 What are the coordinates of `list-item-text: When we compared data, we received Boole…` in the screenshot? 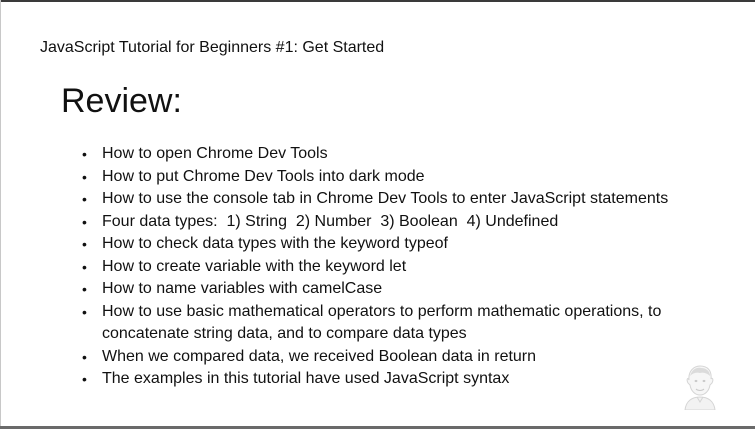 It's located at (319, 356).